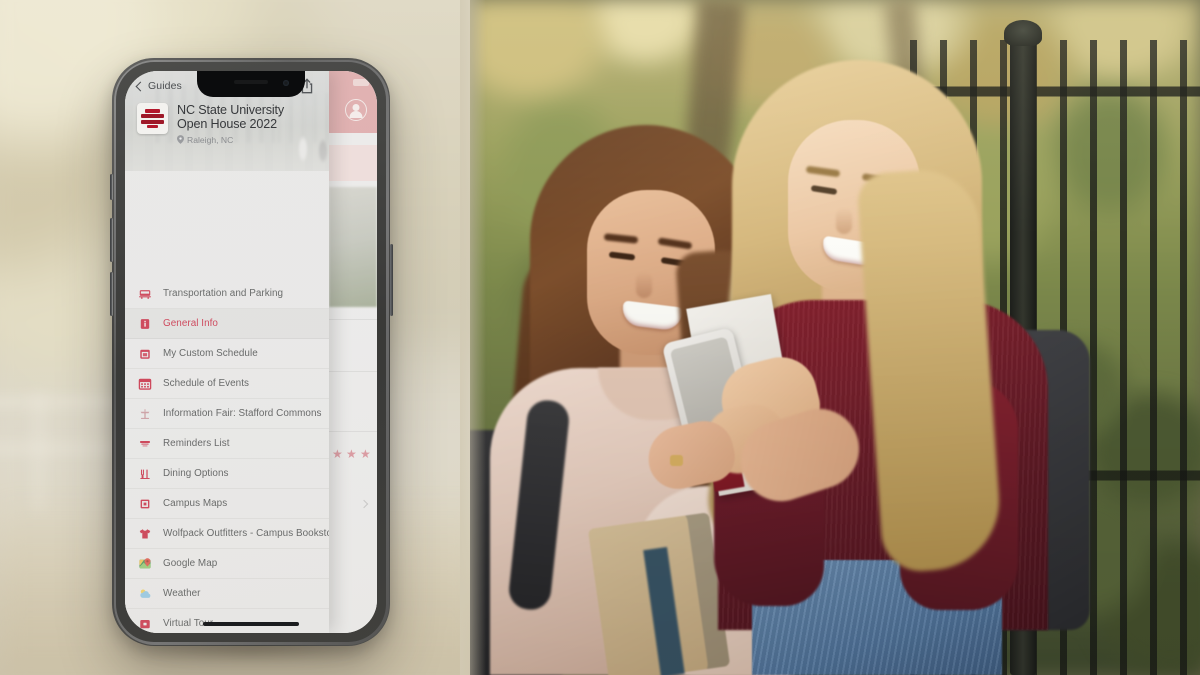 Image resolution: width=1200 pixels, height=675 pixels. I want to click on backdrop-photo-seam, so click(473, 337).